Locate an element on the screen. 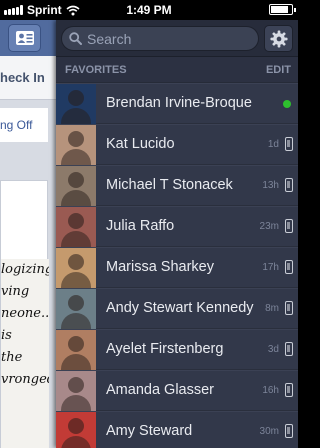 This screenshot has height=448, width=320. last-active-time: 1d is located at coordinates (273, 144).